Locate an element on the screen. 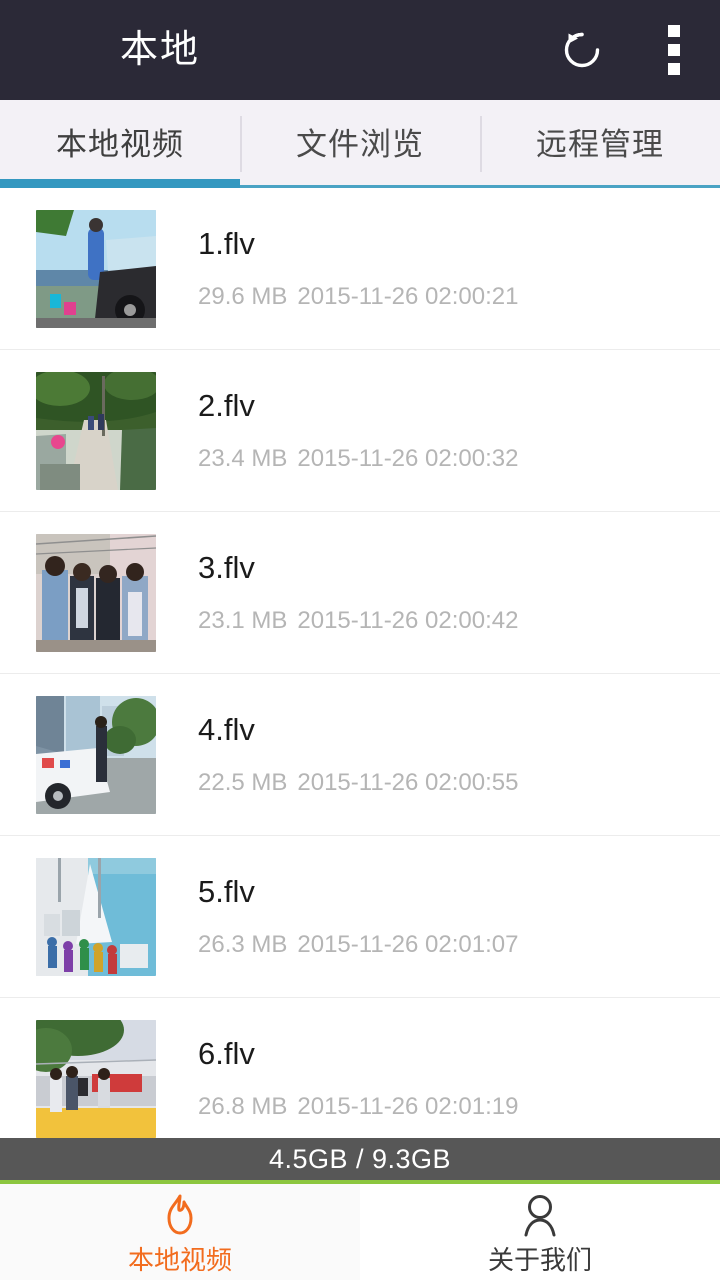 The height and width of the screenshot is (1280, 720). file-date: 2015-11-26 02:00:32 is located at coordinates (408, 458).